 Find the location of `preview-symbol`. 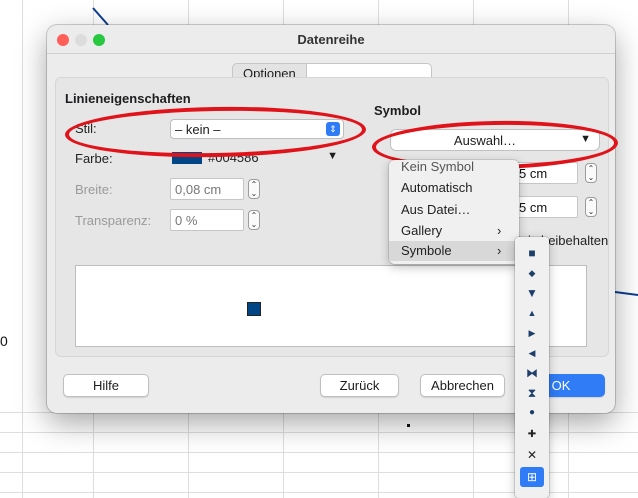

preview-symbol is located at coordinates (254, 309).